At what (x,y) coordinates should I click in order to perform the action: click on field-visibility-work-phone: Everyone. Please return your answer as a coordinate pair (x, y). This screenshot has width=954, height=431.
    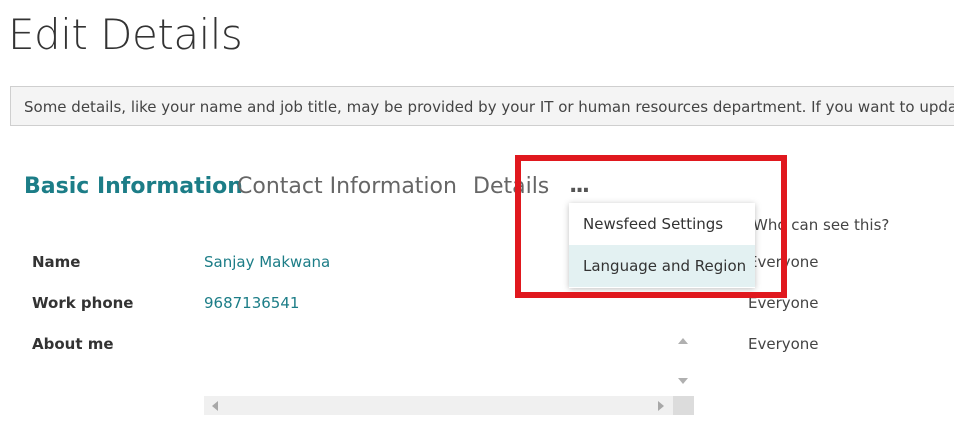
    Looking at the image, I should click on (783, 303).